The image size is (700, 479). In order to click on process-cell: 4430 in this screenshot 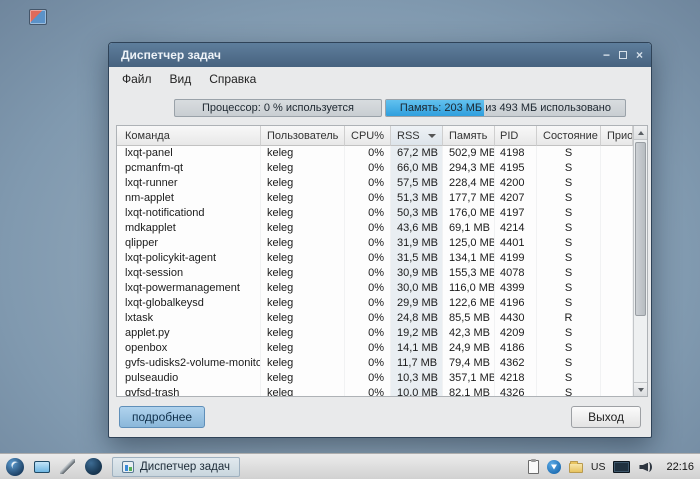, I will do `click(516, 318)`.